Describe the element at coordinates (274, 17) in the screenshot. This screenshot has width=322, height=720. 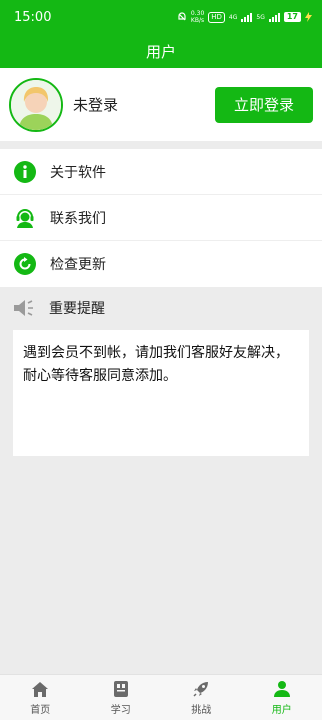
I see `signal-5g-icon` at that location.